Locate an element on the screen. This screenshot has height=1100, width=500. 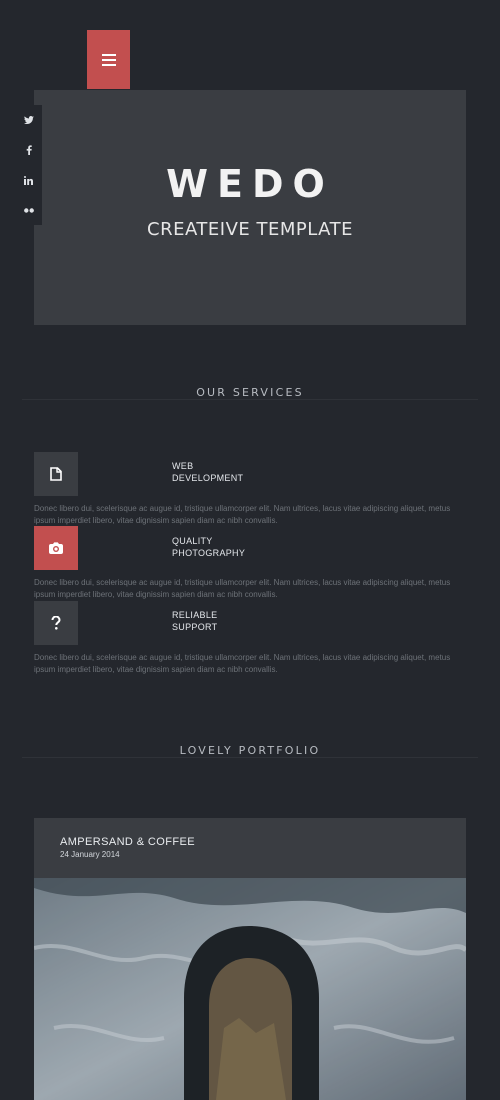
camera-icon is located at coordinates (56, 547).